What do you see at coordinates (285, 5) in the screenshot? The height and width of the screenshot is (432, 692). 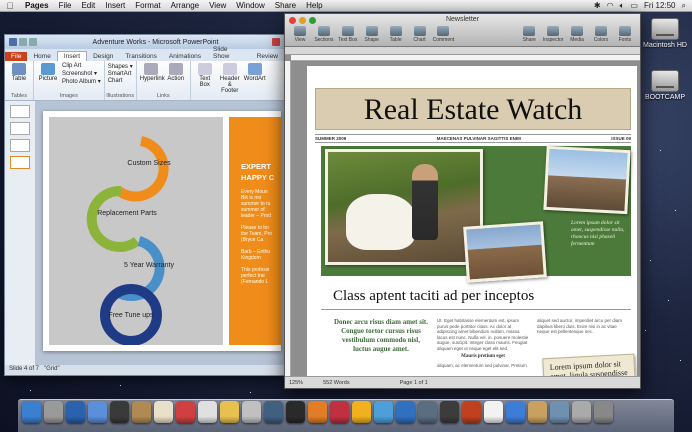 I see `menu-share: Share` at bounding box center [285, 5].